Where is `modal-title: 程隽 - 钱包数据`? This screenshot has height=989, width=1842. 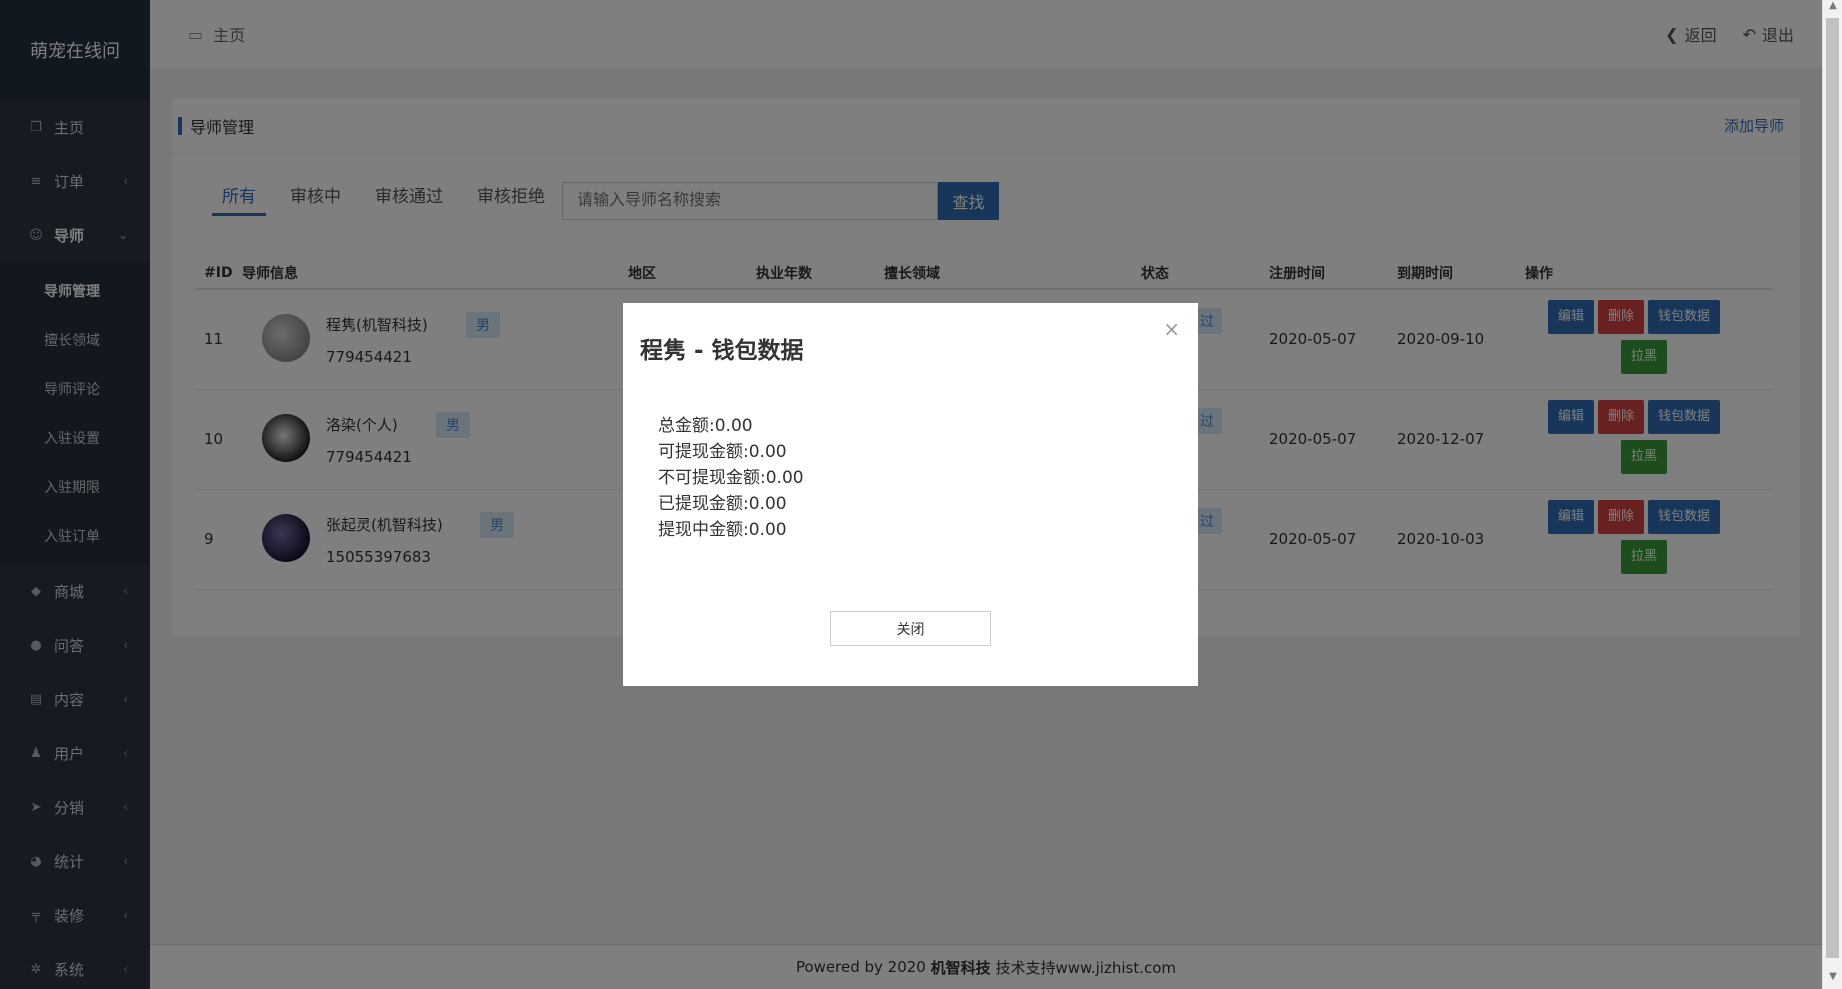 modal-title: 程隽 - 钱包数据 is located at coordinates (722, 351).